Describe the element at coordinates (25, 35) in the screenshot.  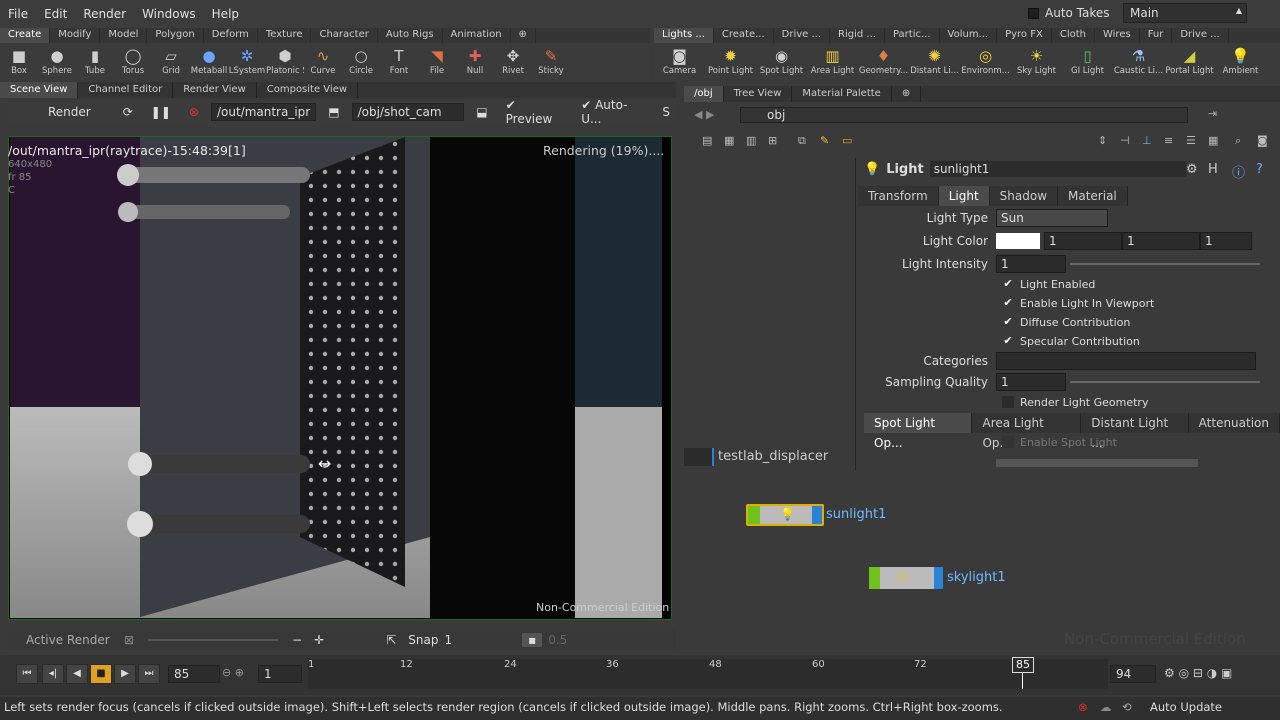
I see `shelf-tab-create: Create` at that location.